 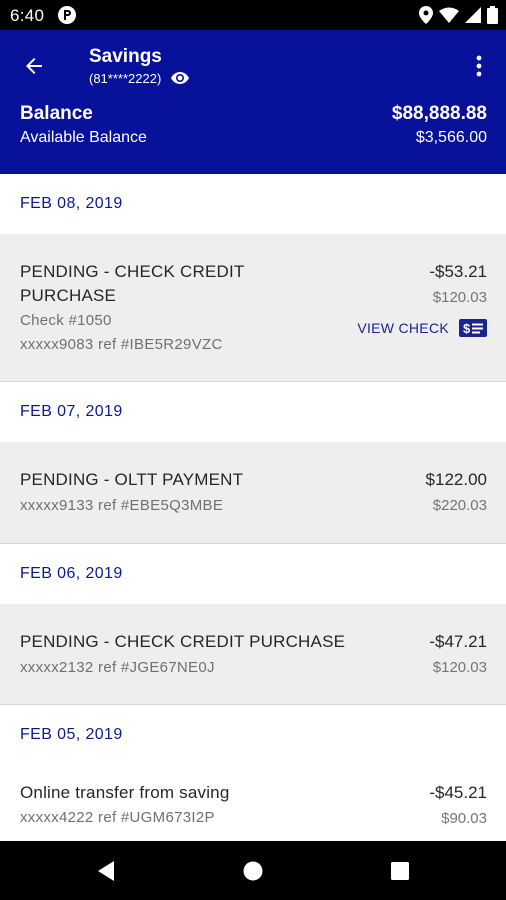 I want to click on transaction-description: Online transfer from saving, so click(x=125, y=792).